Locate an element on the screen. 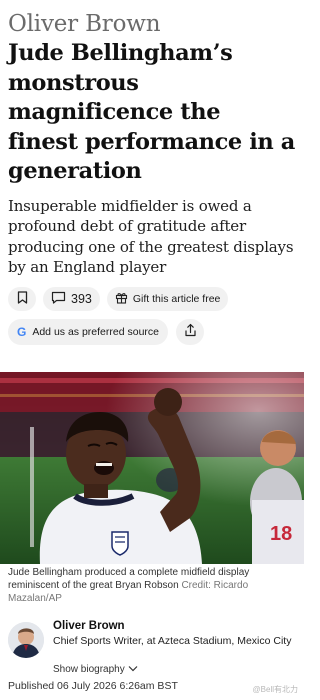 The width and height of the screenshot is (320, 700). gift-icon is located at coordinates (121, 299).